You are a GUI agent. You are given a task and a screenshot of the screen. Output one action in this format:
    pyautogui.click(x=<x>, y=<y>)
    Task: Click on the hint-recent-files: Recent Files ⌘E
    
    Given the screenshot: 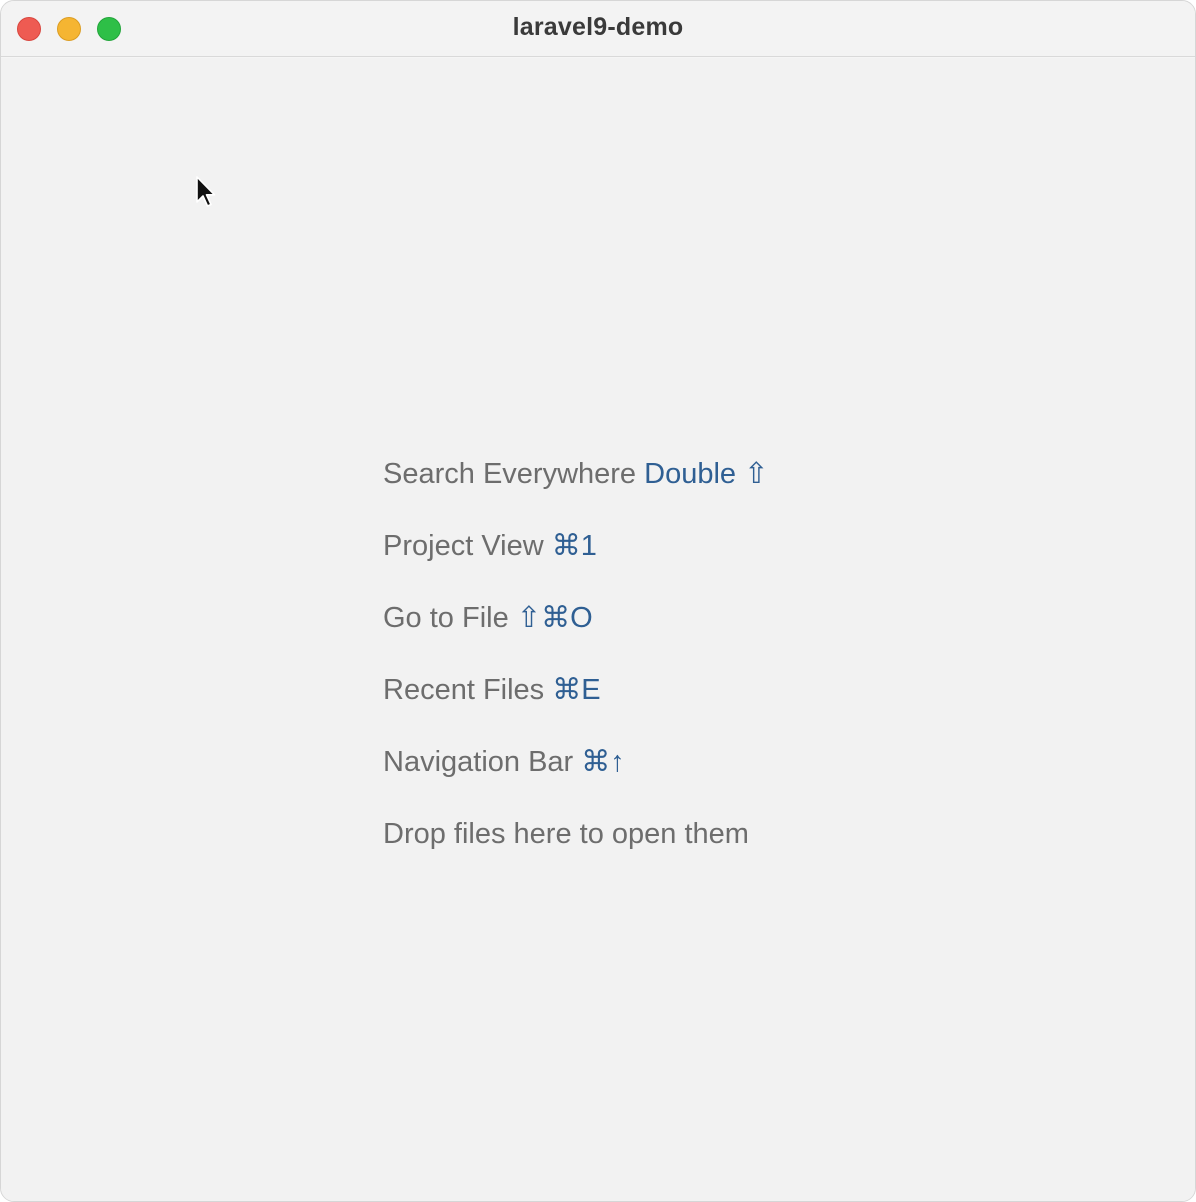 What is the action you would take?
    pyautogui.click(x=575, y=706)
    